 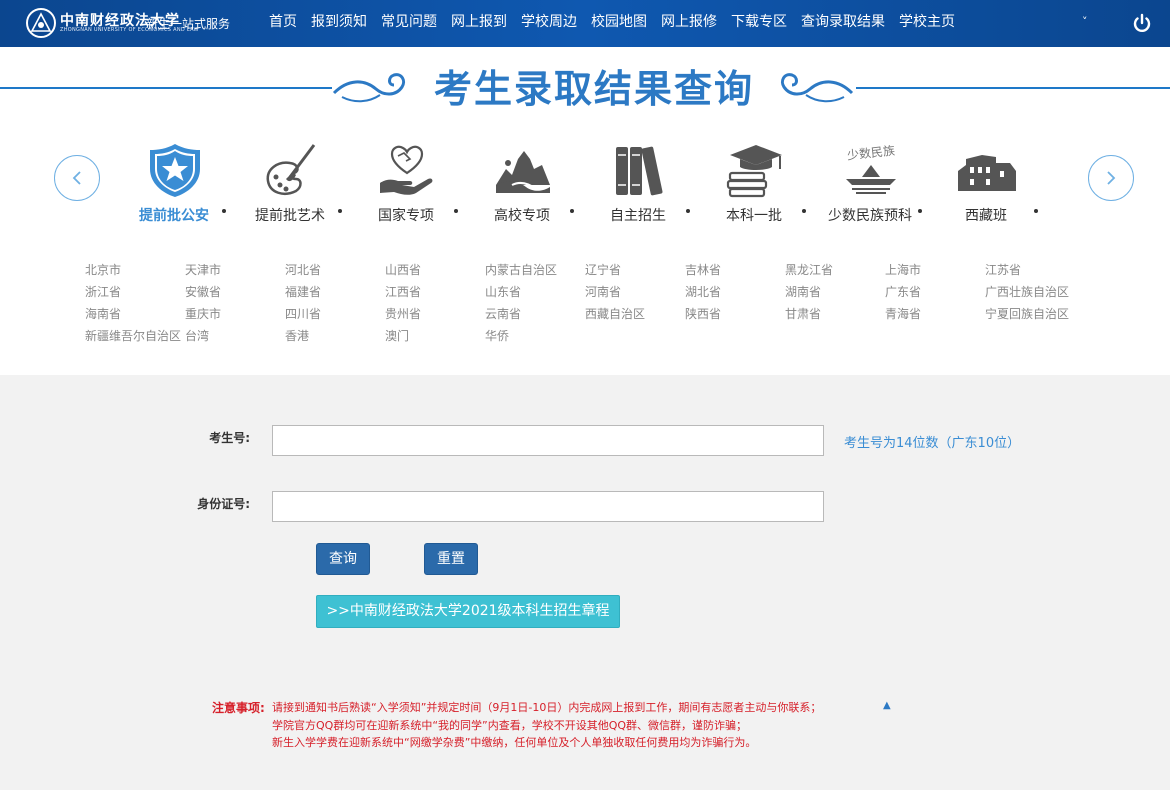 I want to click on notice-label: 注意事项:, so click(x=238, y=708).